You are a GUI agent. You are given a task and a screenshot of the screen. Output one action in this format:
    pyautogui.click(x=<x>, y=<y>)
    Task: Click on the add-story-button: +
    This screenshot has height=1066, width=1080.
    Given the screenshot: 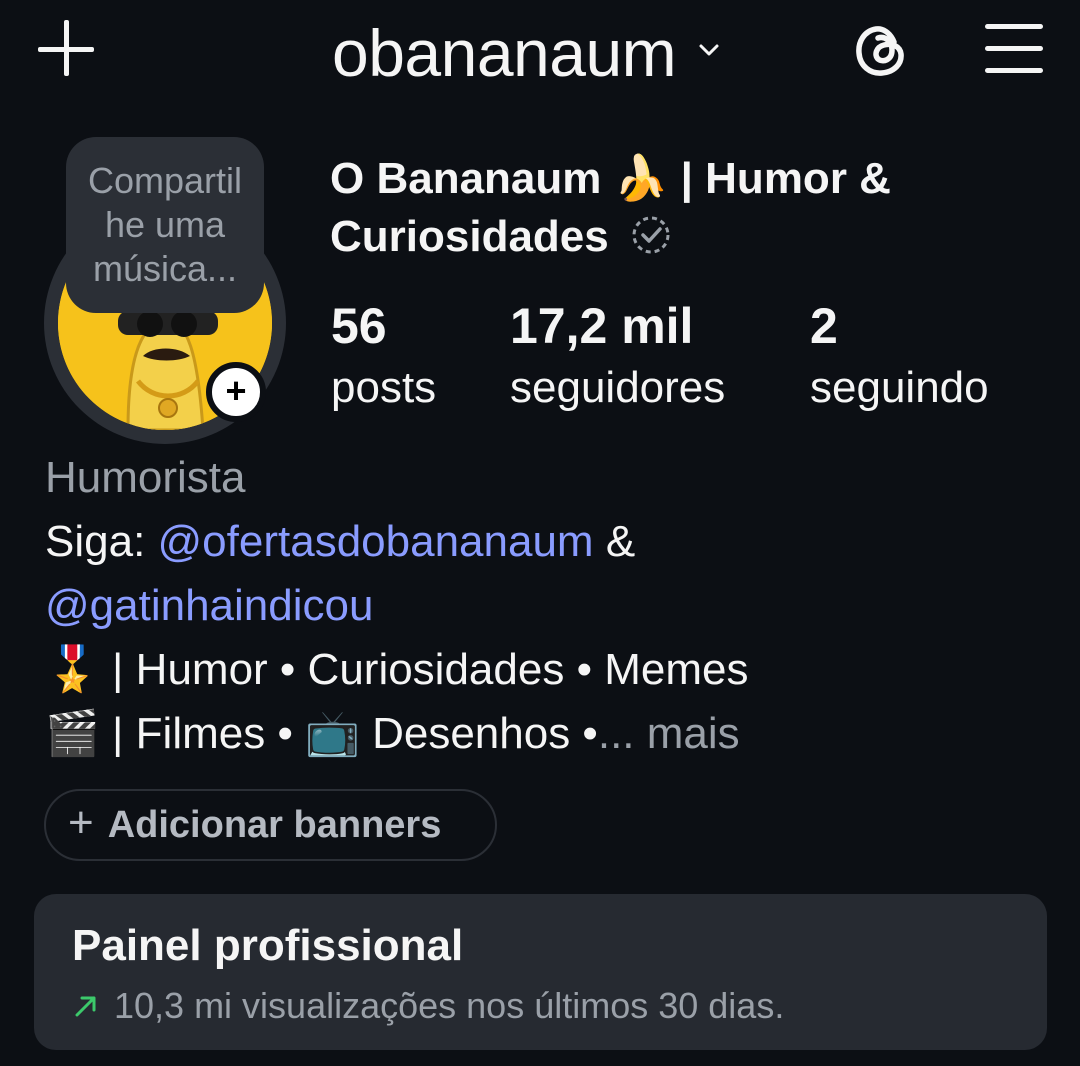 What is the action you would take?
    pyautogui.click(x=236, y=392)
    